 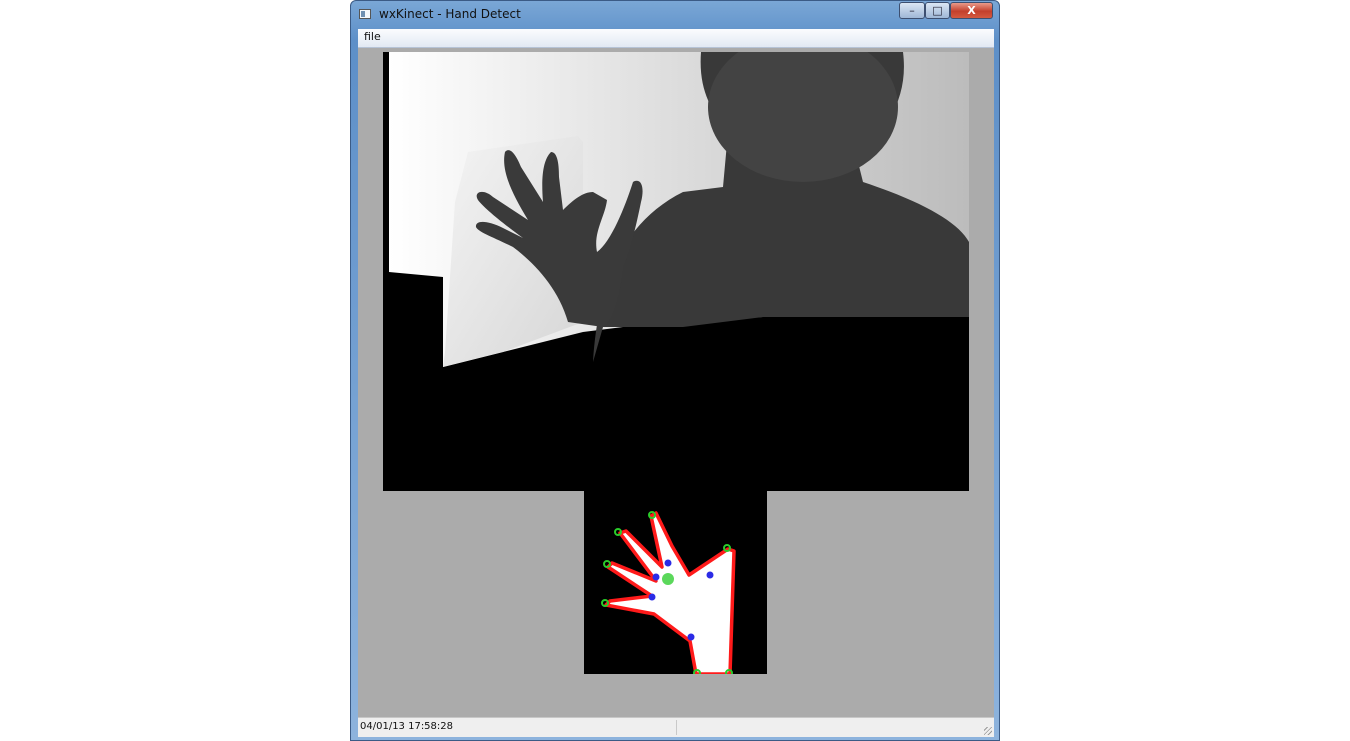 I want to click on menu-file: file, so click(x=372, y=36).